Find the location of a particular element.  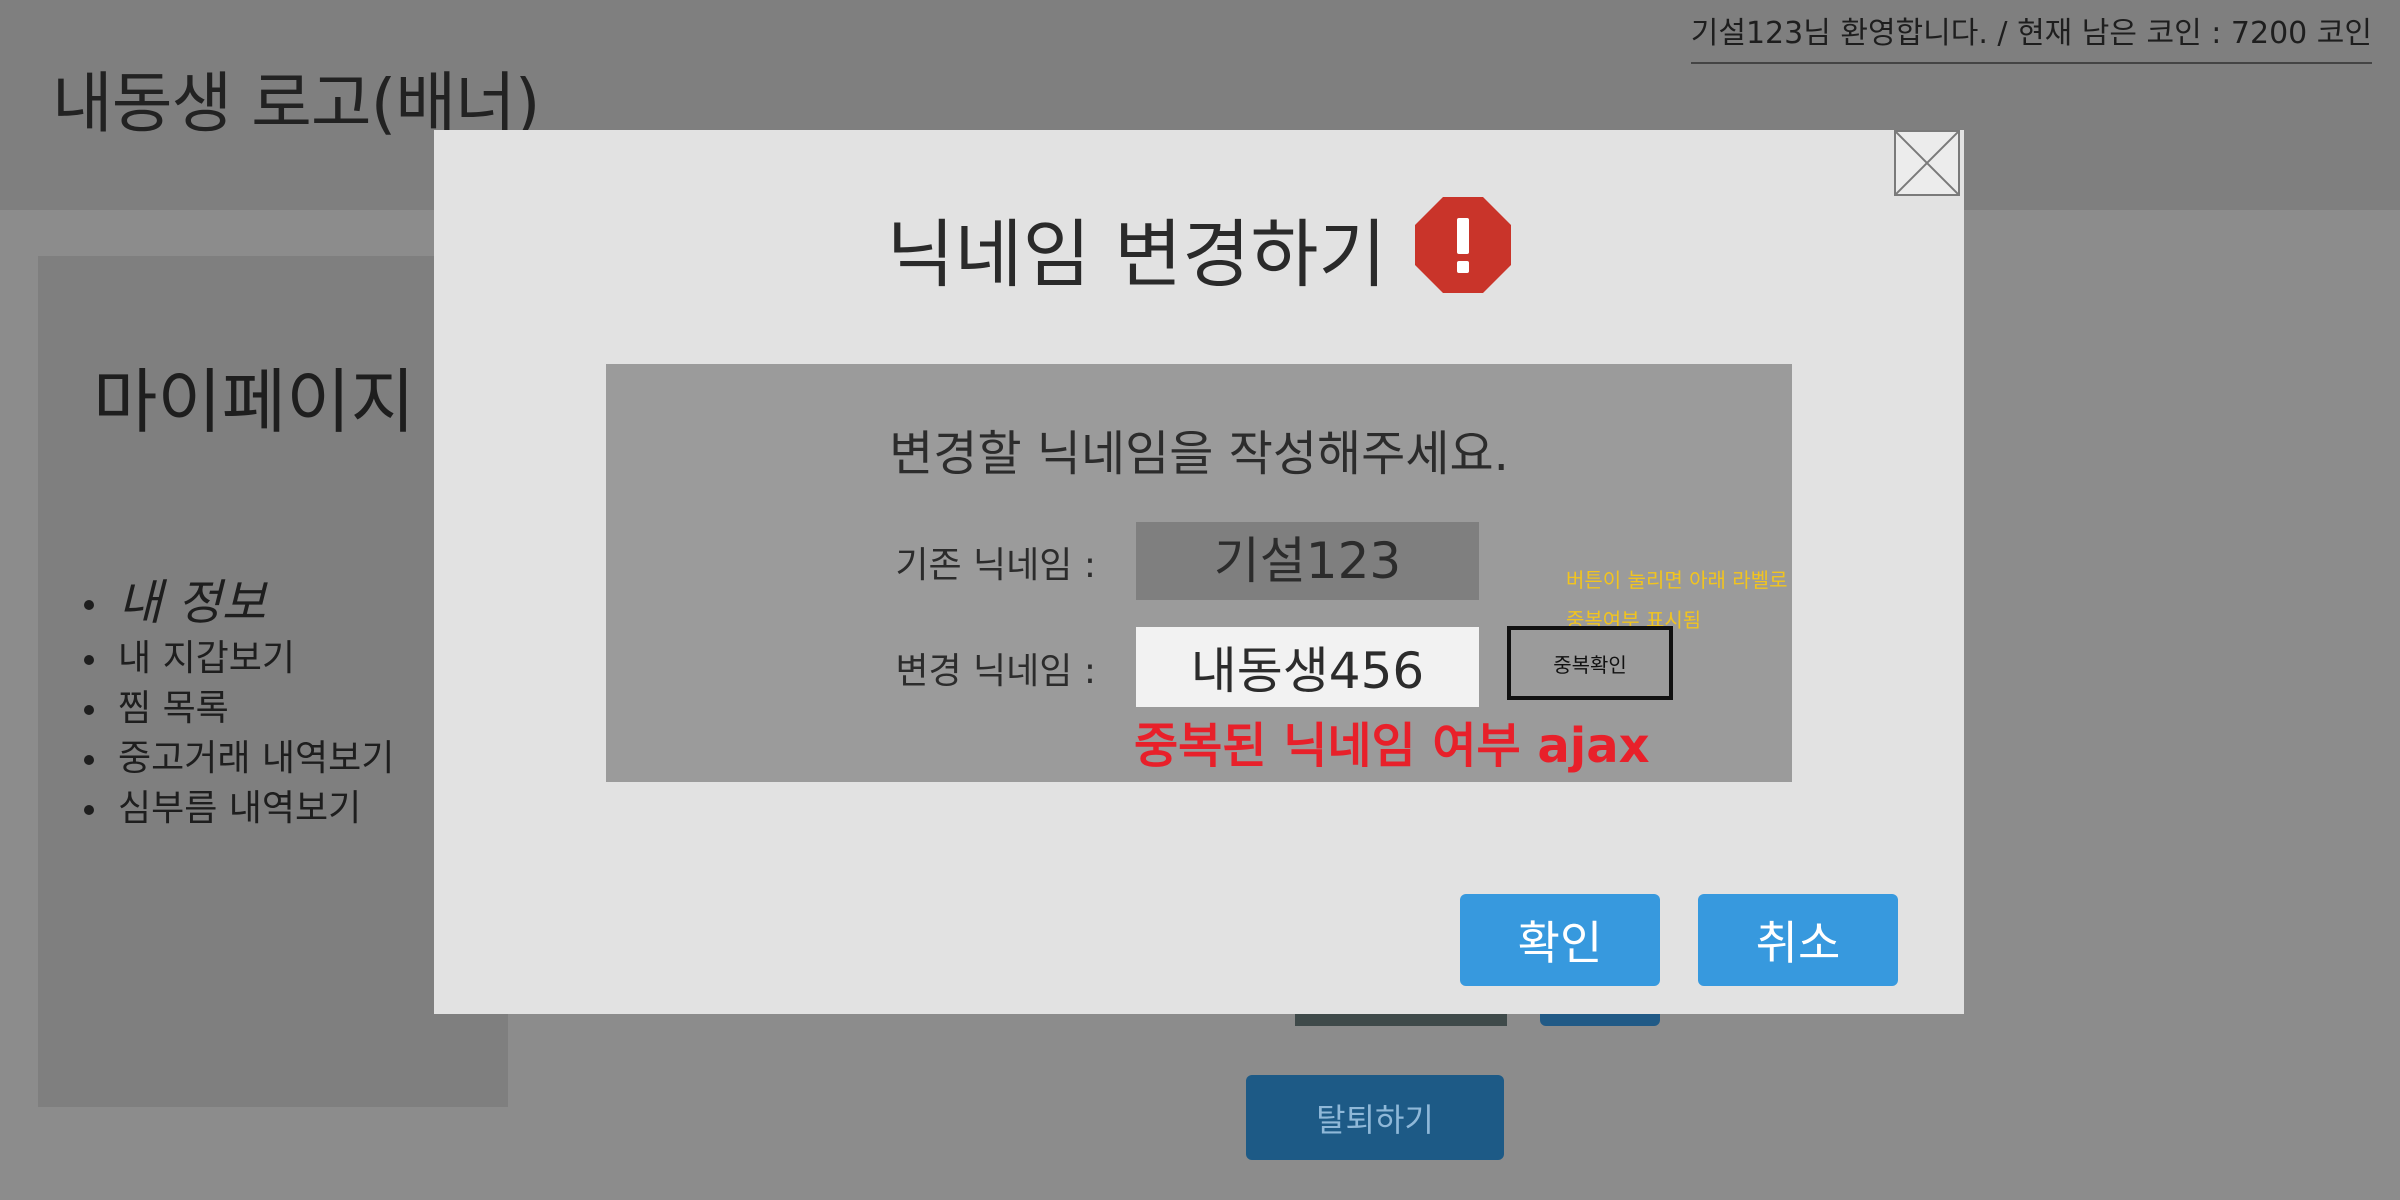

sidebar-menu: 내 정보 내 지갑보기 찜 목록 중고거래 내역보기 심부름 내역보기 is located at coordinates (238, 703).